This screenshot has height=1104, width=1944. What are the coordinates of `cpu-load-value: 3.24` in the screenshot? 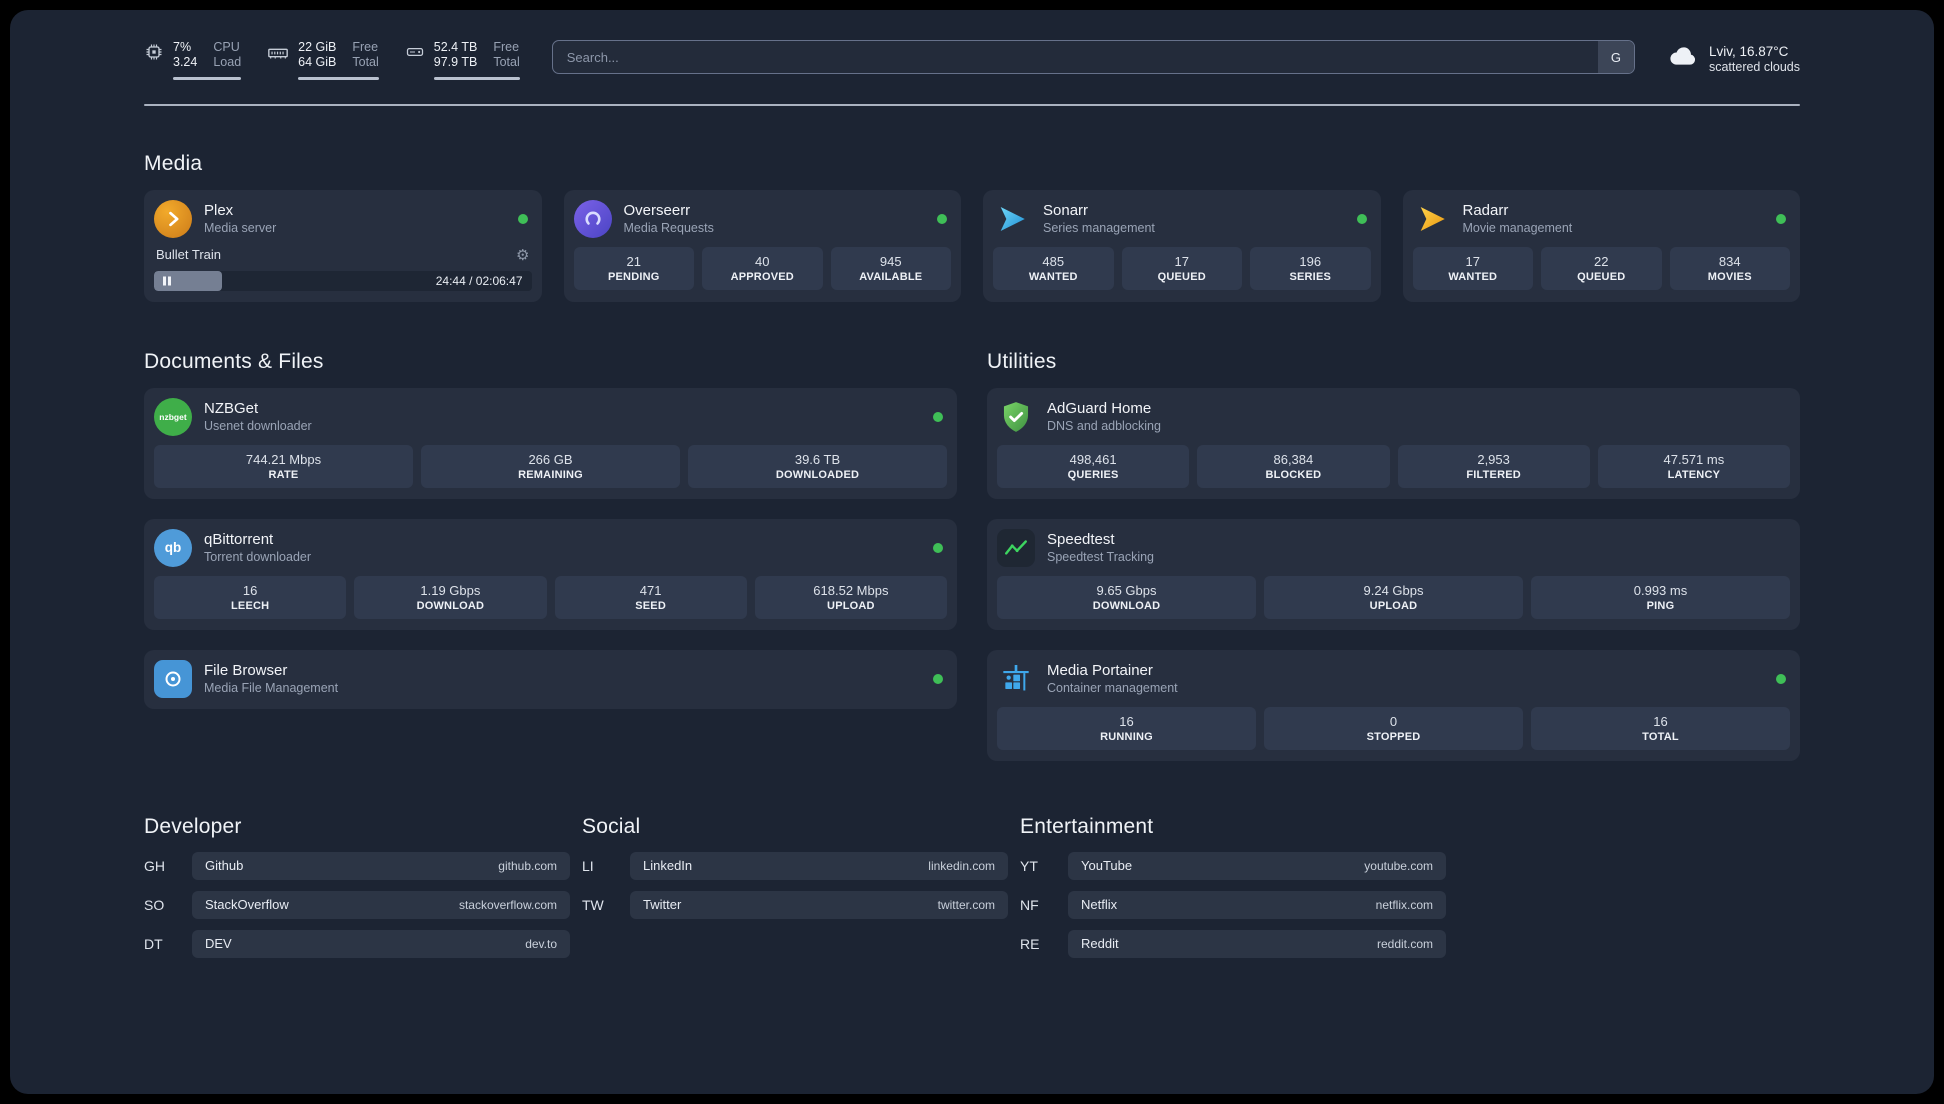 It's located at (185, 62).